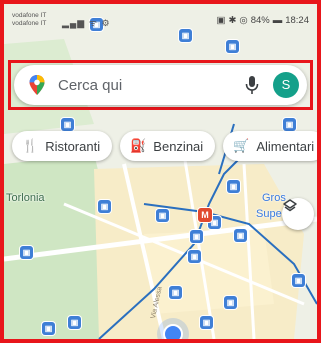 The width and height of the screenshot is (321, 343). What do you see at coordinates (150, 85) in the screenshot?
I see `search-input: Cerca qui` at bounding box center [150, 85].